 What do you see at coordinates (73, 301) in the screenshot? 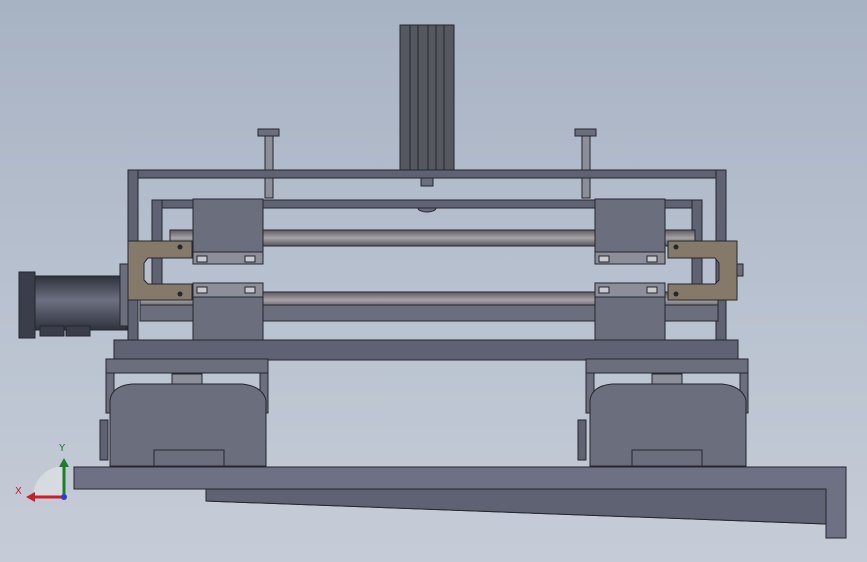
I see `servo-motor` at bounding box center [73, 301].